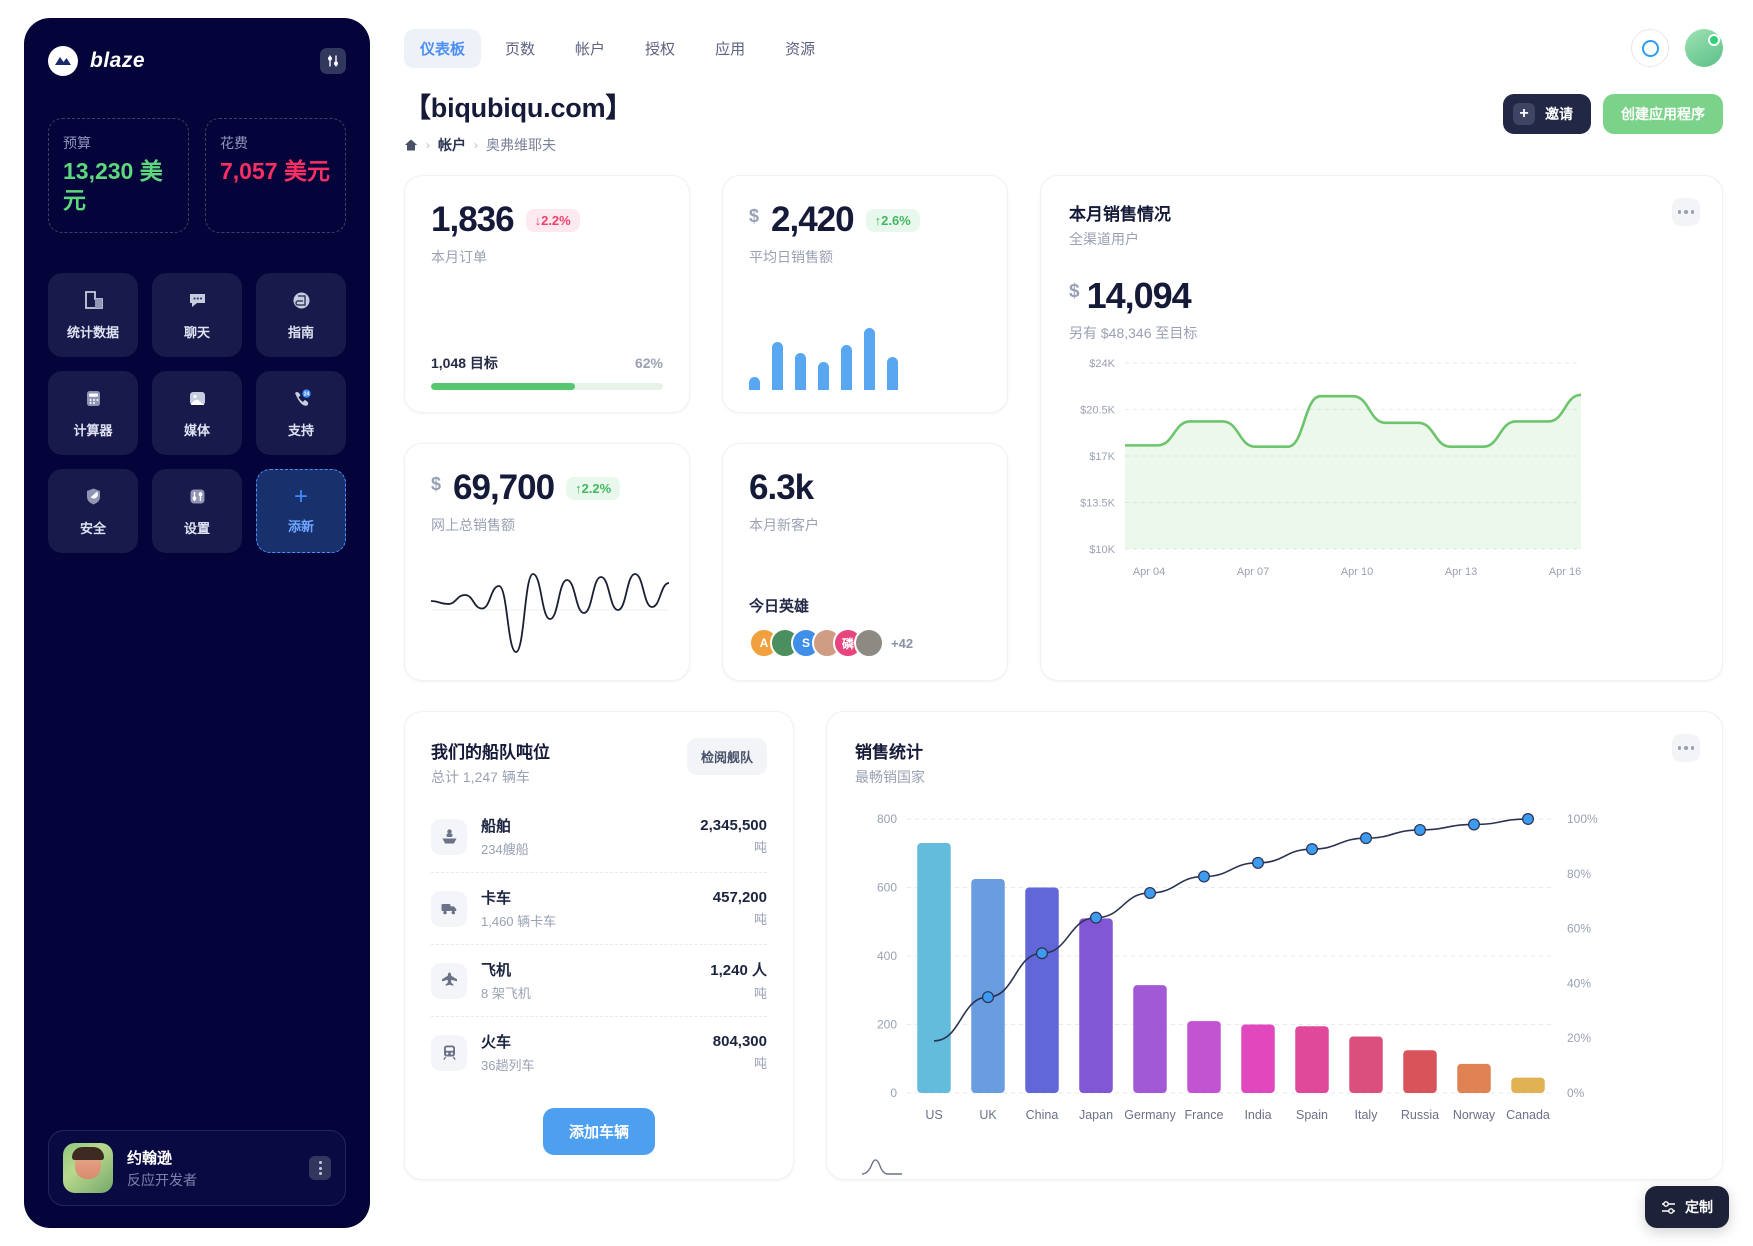 This screenshot has height=1246, width=1753. Describe the element at coordinates (738, 970) in the screenshot. I see `fleet-item-value: 1,240 人` at that location.